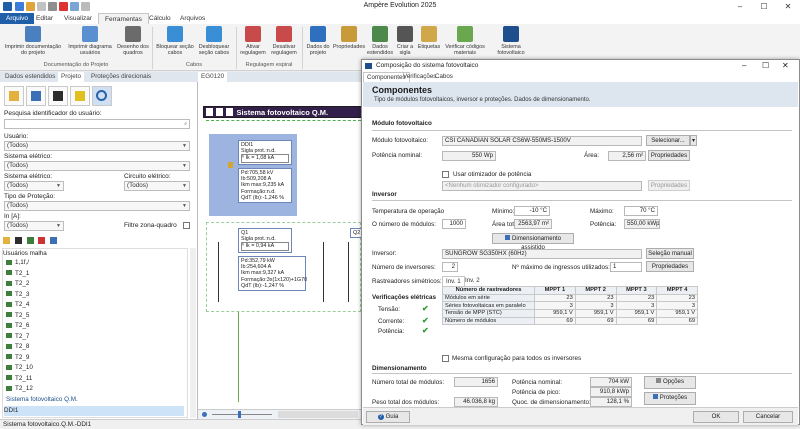 The width and height of the screenshot is (800, 429). I want to click on tool-icon, so click(18, 240).